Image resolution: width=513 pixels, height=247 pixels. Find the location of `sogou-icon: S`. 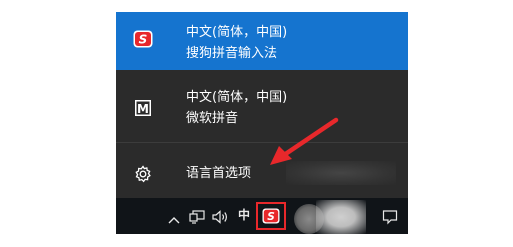

sogou-icon: S is located at coordinates (143, 39).